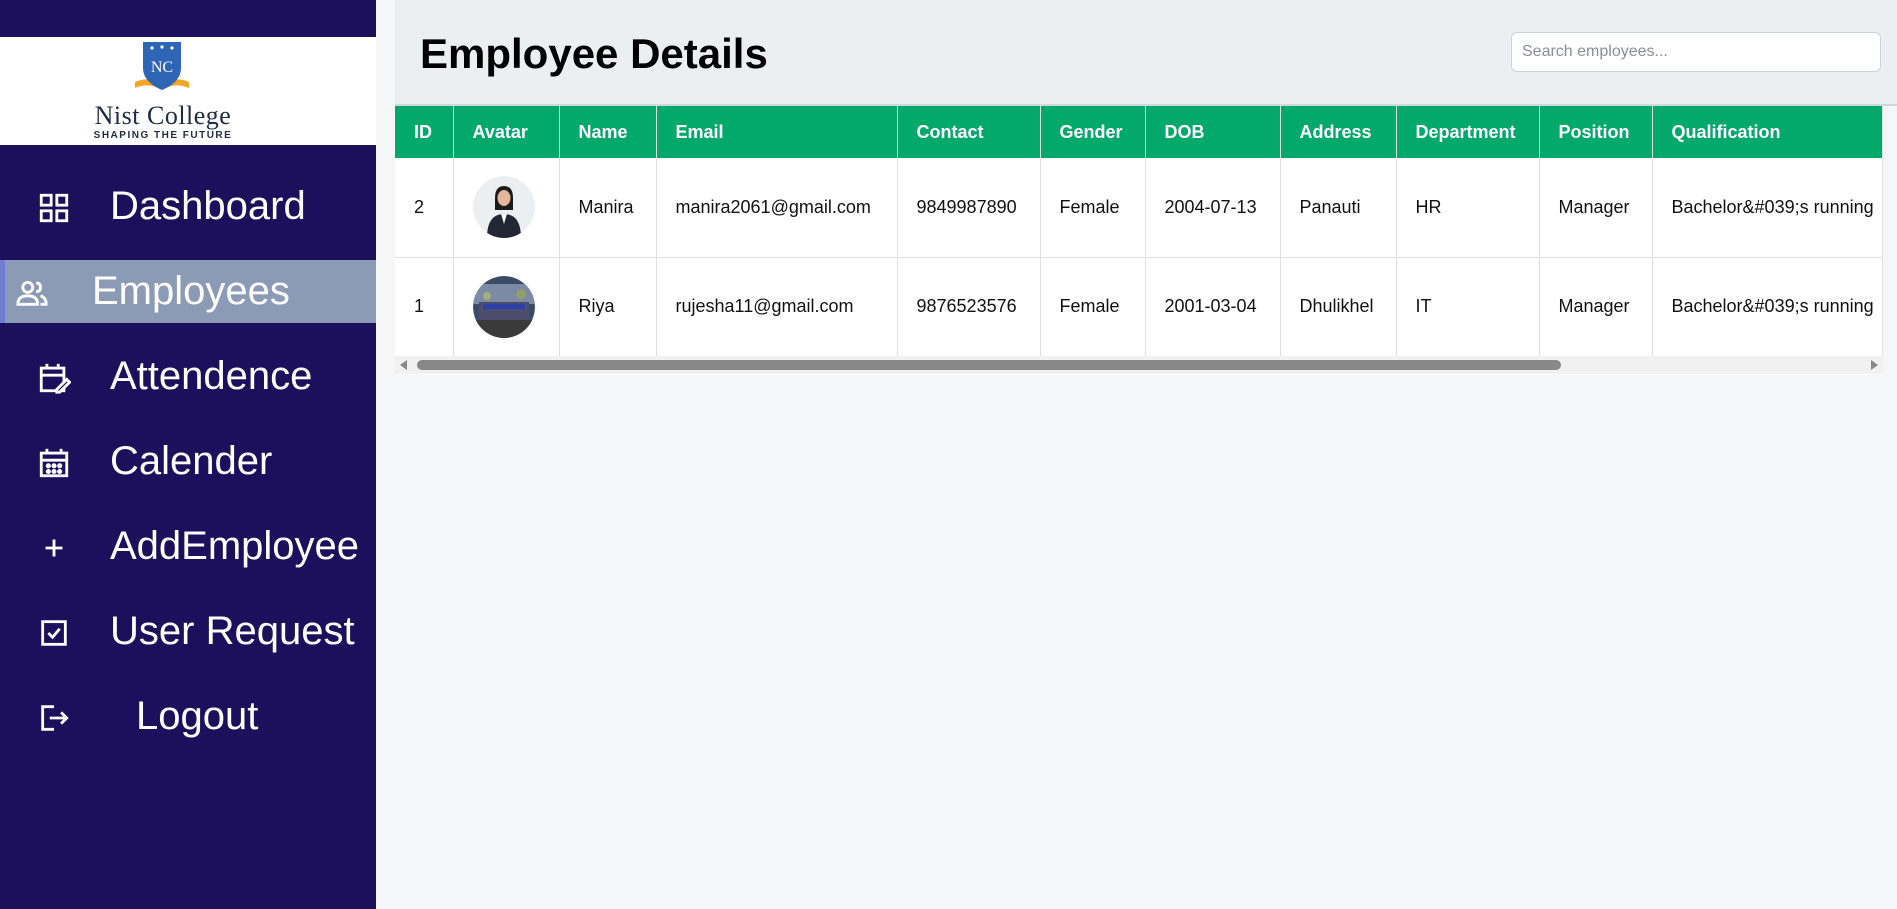 The image size is (1897, 909). I want to click on svg-text: NC, so click(162, 67).